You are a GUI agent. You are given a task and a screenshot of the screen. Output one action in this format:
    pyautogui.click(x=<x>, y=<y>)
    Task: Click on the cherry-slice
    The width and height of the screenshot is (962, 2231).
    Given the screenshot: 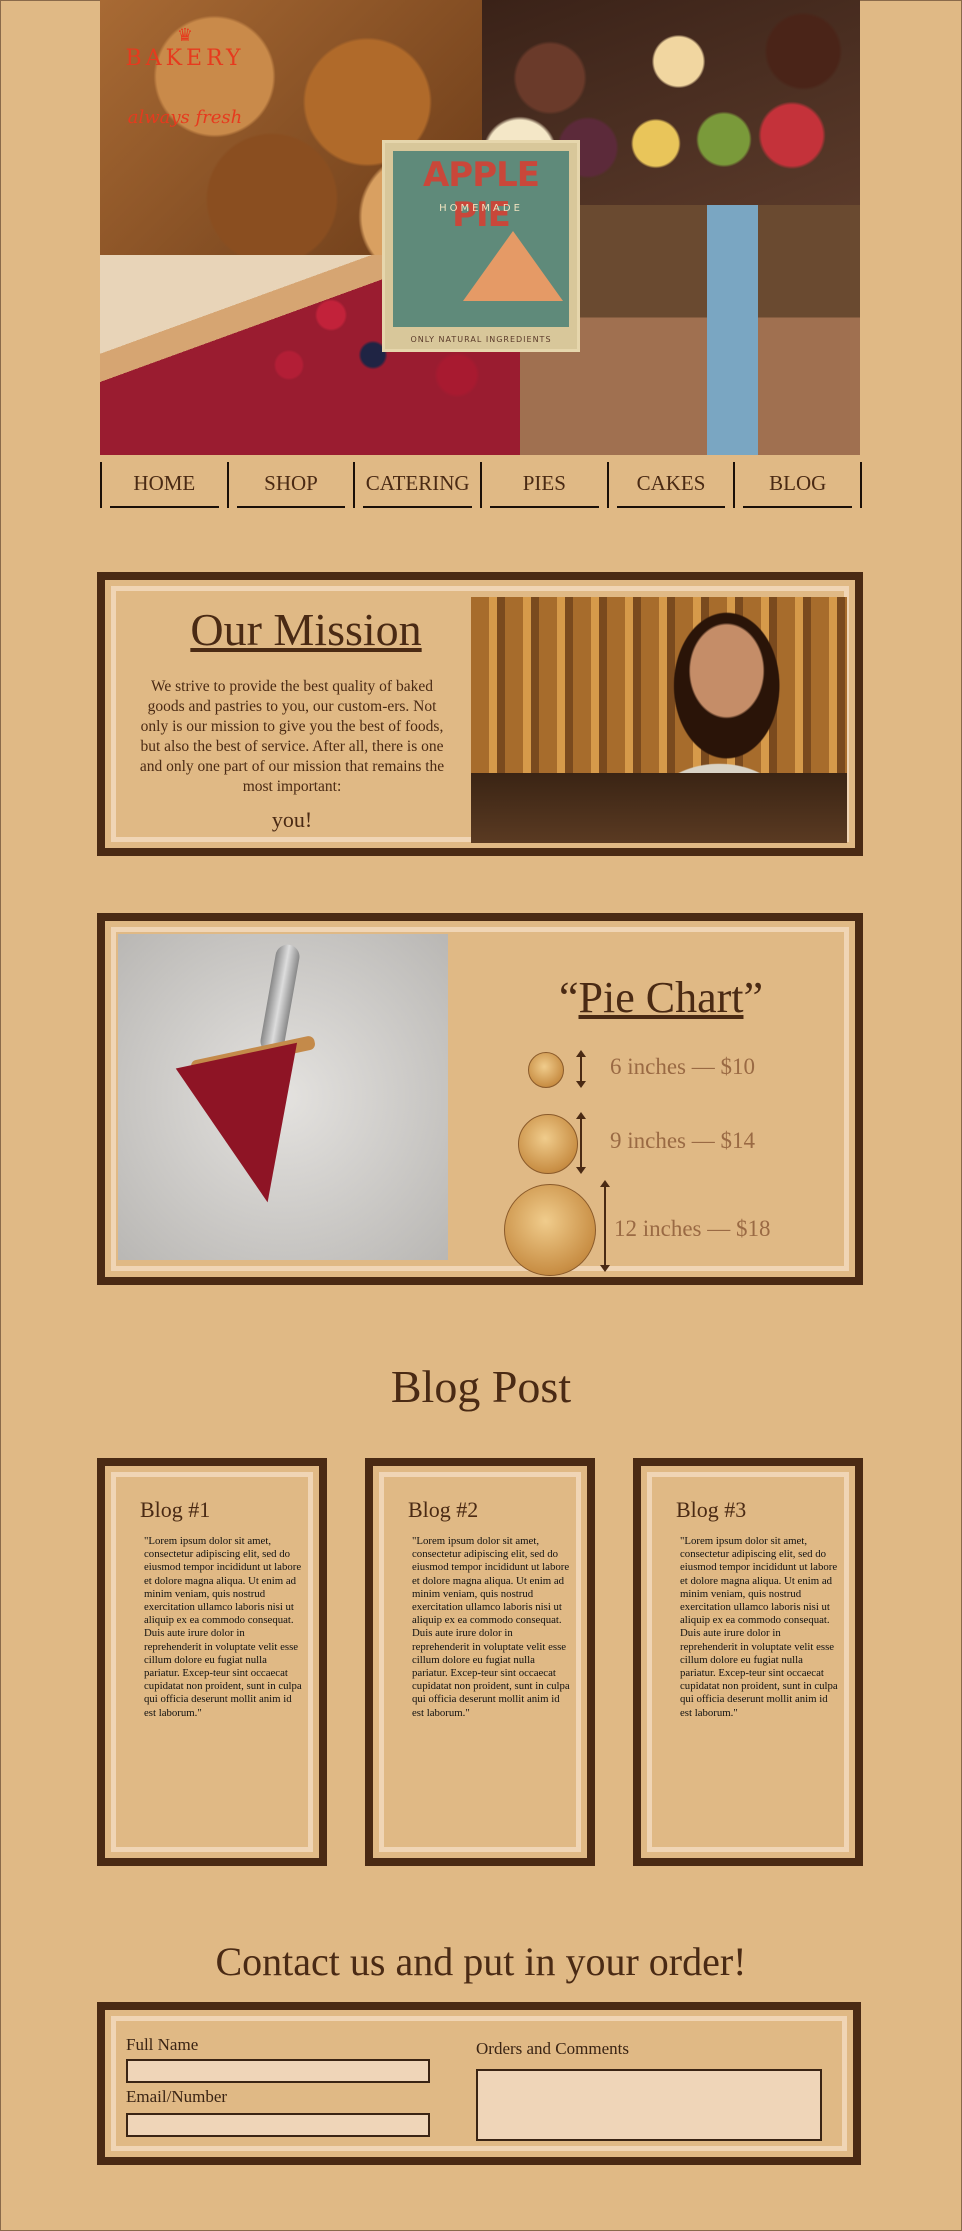 What is the action you would take?
    pyautogui.click(x=252, y=1129)
    